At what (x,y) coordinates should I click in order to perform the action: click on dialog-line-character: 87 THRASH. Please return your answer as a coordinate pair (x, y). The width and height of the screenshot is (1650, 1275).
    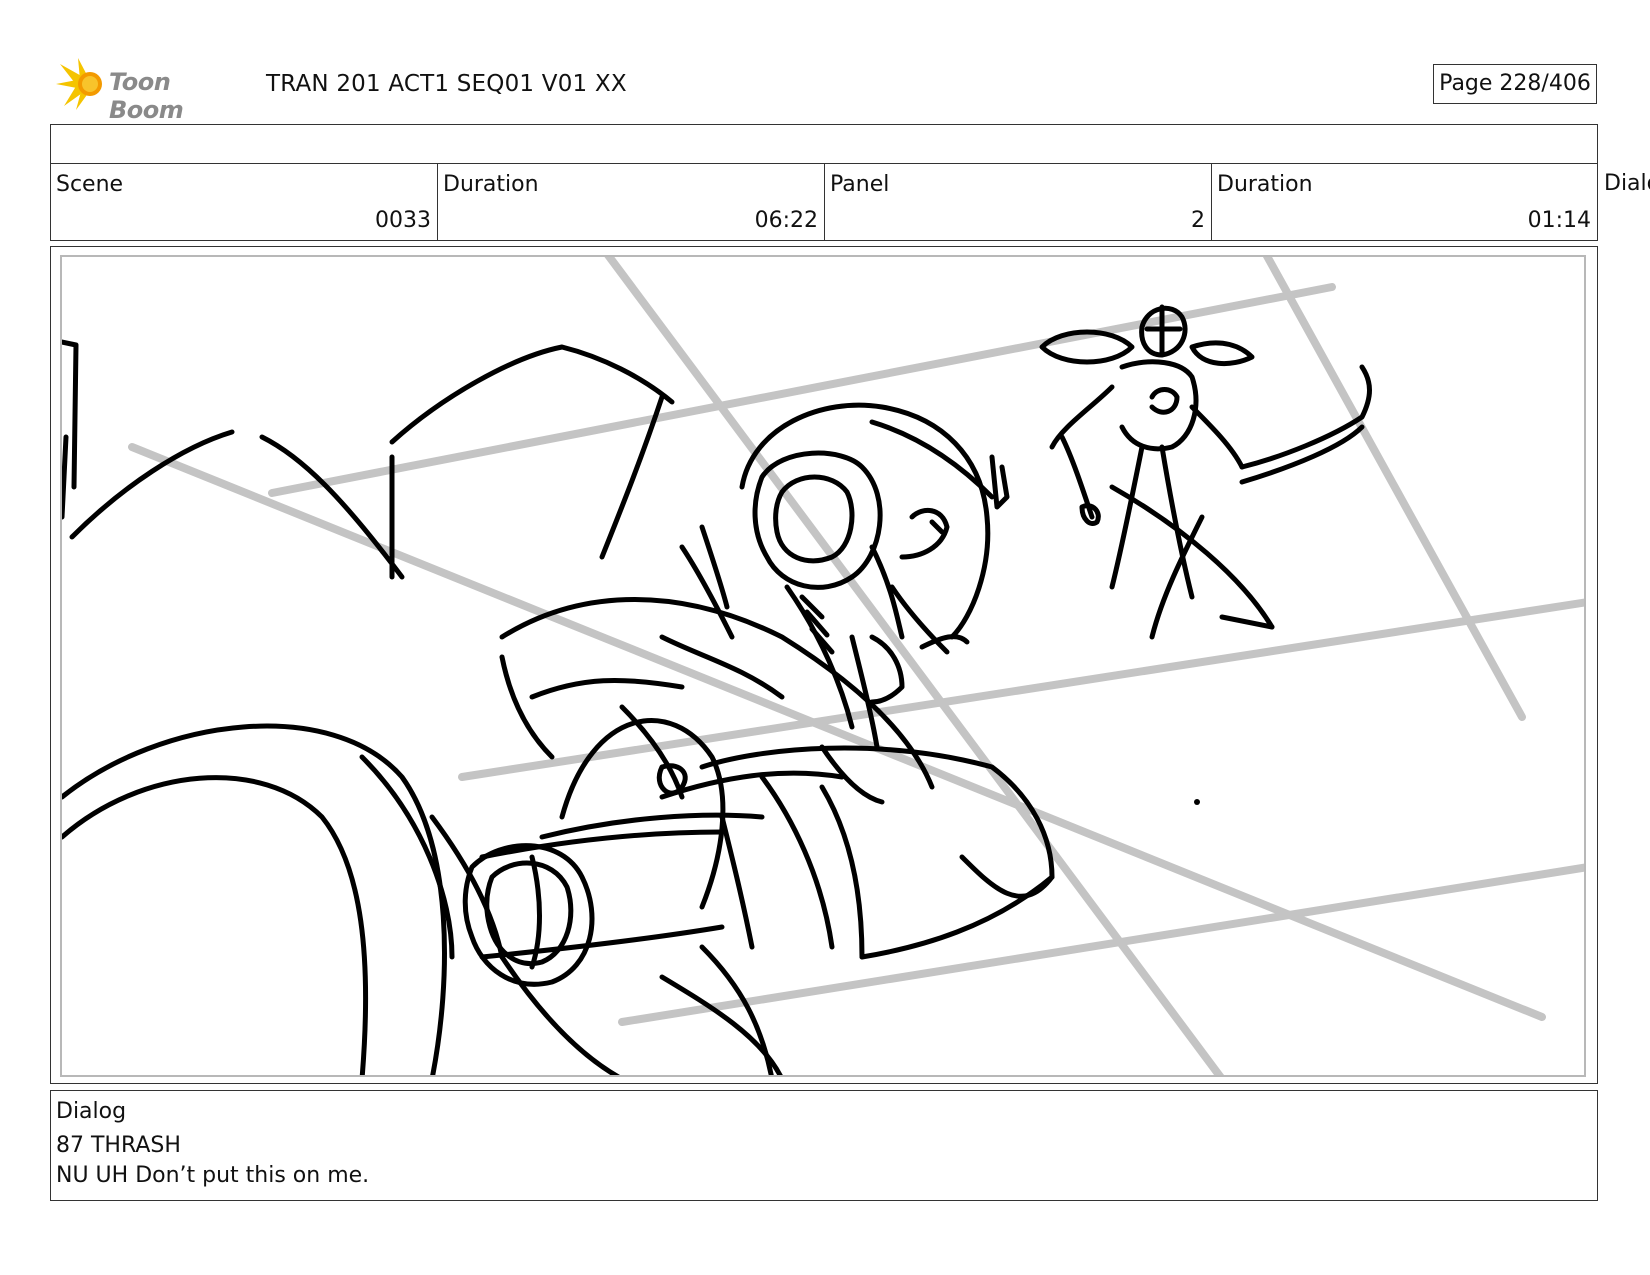
    Looking at the image, I should click on (118, 1145).